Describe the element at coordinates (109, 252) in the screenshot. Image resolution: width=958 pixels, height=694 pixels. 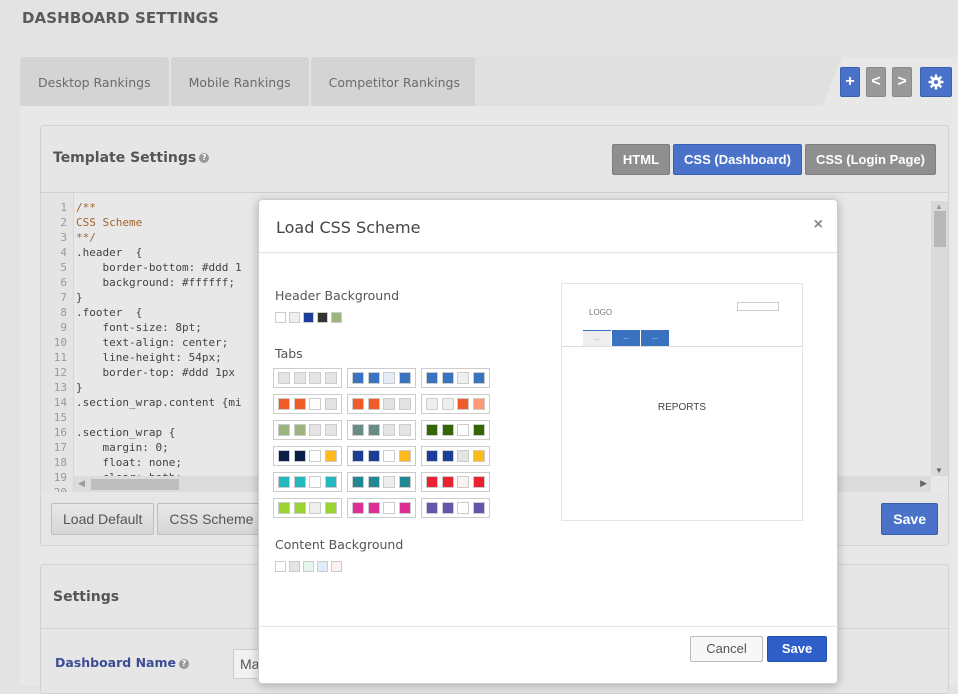
I see `line-code: .header {` at that location.